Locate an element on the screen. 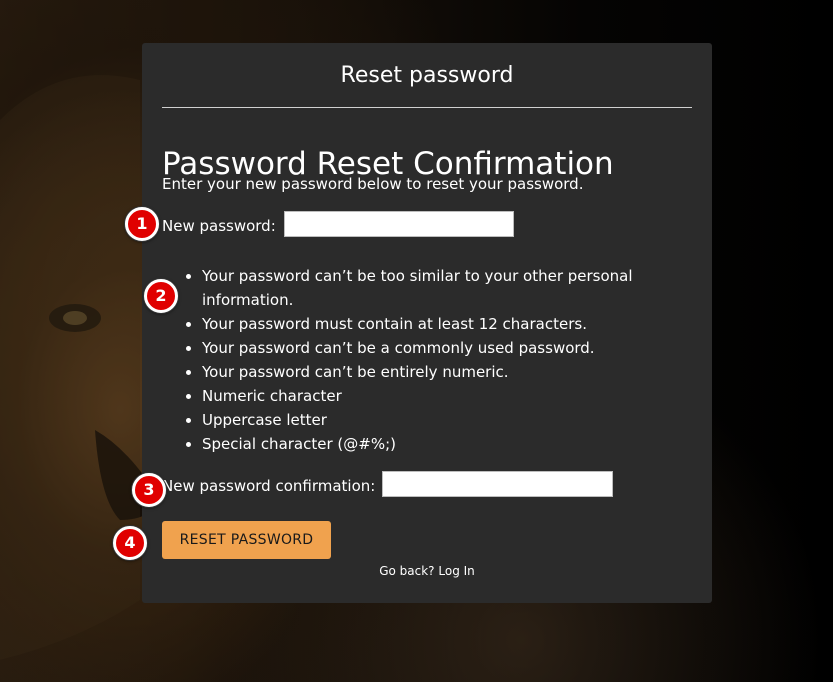 The height and width of the screenshot is (682, 833). login-link: Log In is located at coordinates (456, 571).